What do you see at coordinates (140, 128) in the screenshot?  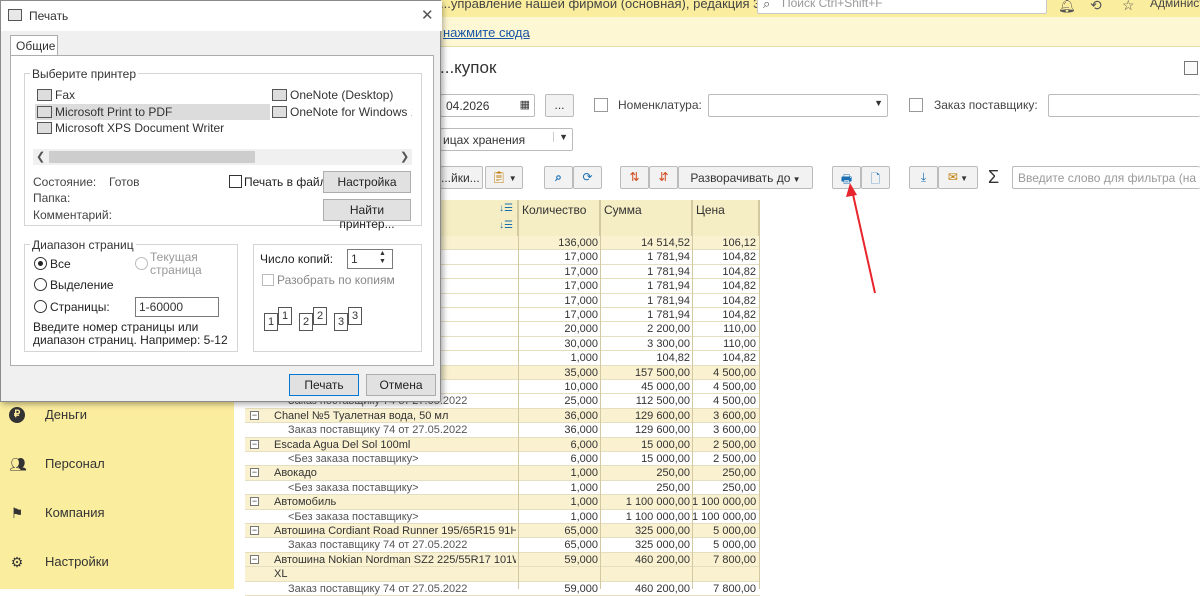 I see `printer-name: Microsoft XPS Document Writer` at bounding box center [140, 128].